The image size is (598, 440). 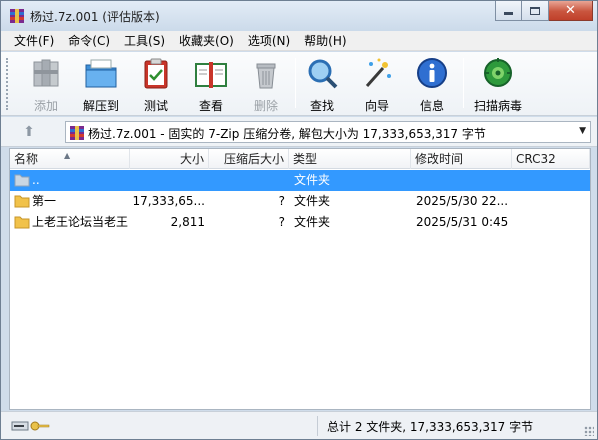 I want to click on column-name-label: 名称, so click(x=26, y=159).